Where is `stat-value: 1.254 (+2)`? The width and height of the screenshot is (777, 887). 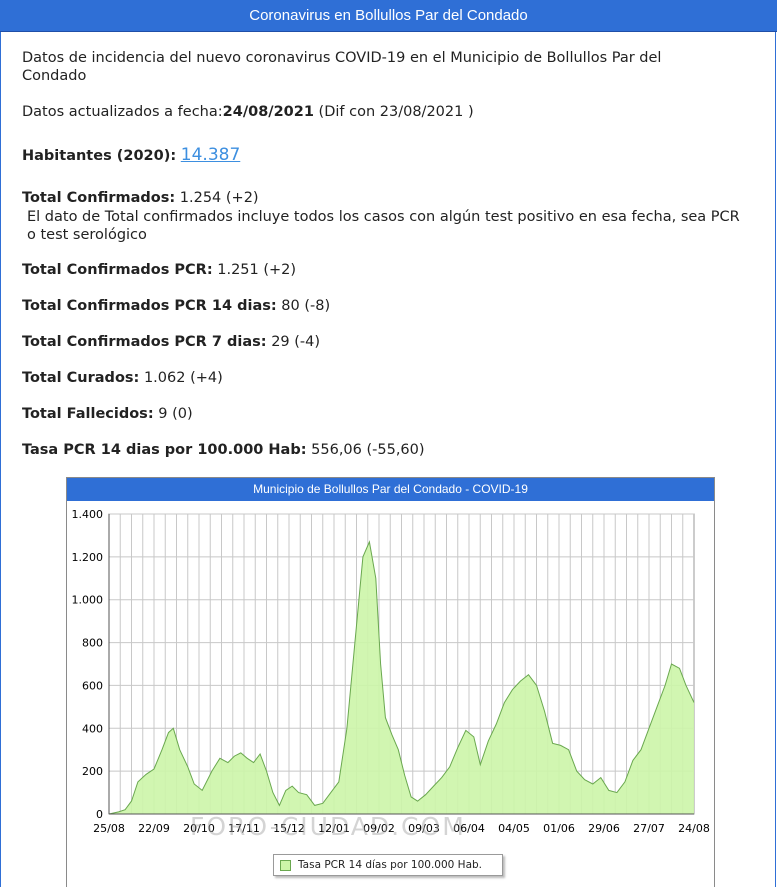
stat-value: 1.254 (+2) is located at coordinates (219, 198).